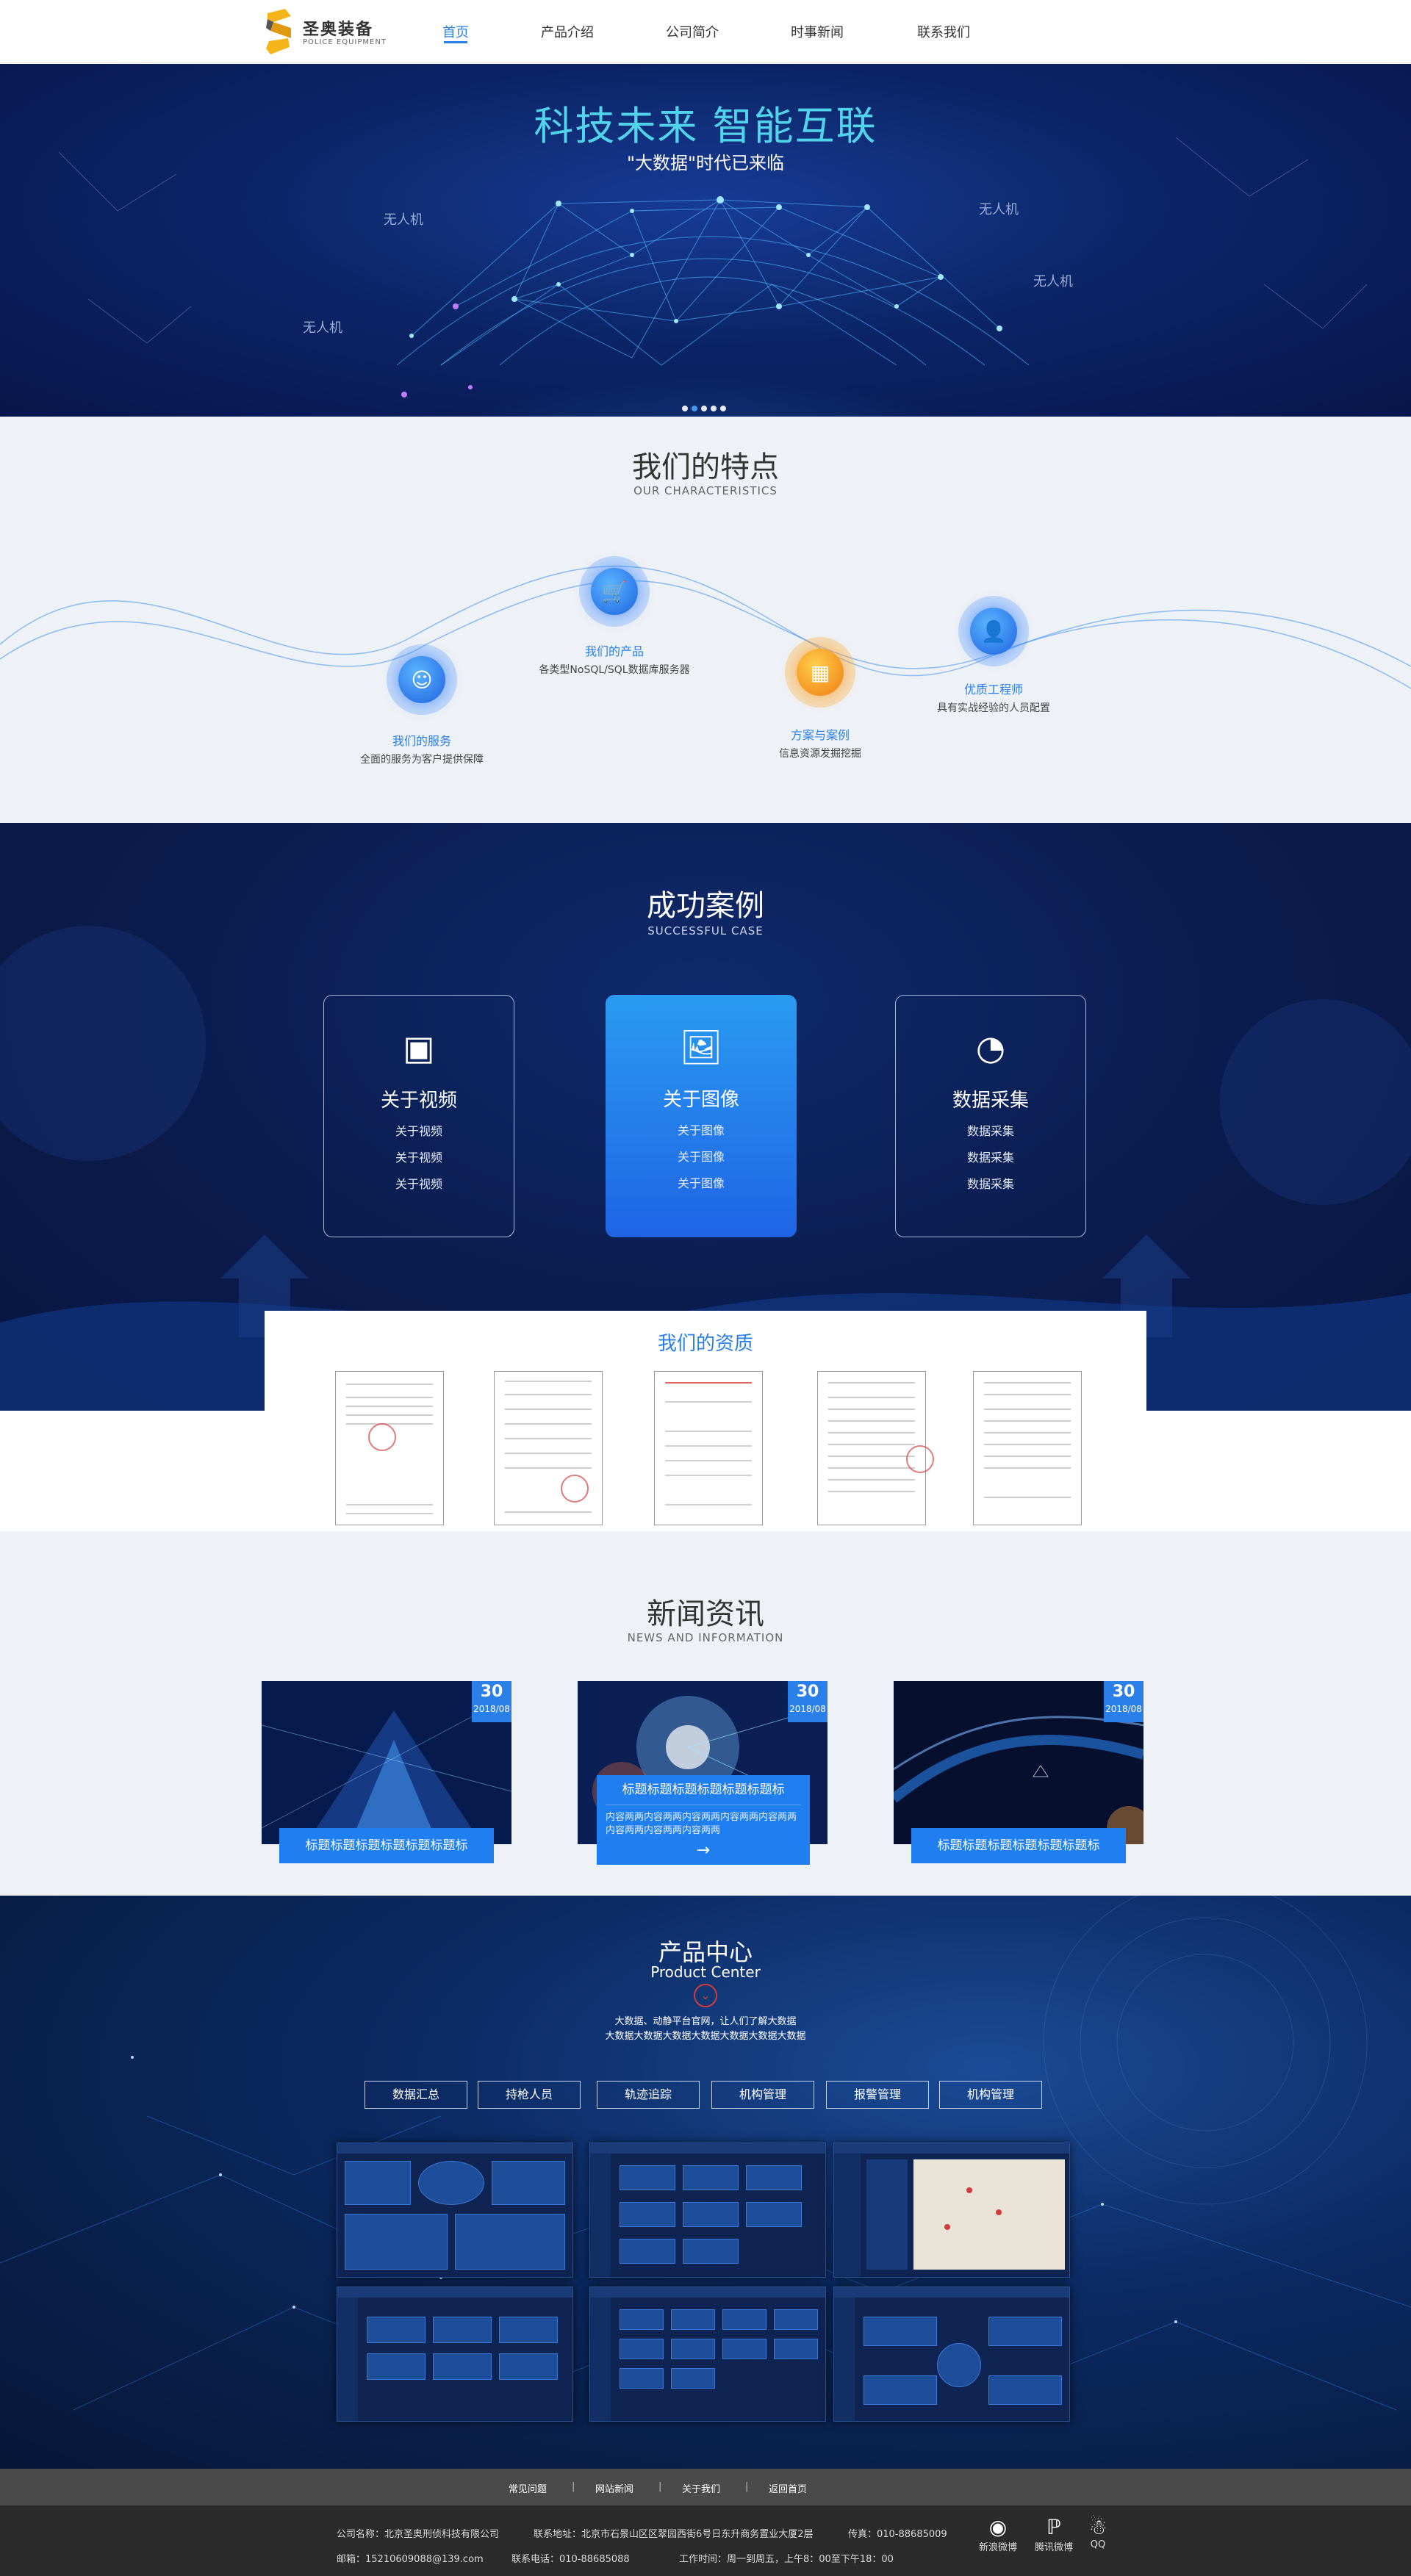  What do you see at coordinates (529, 2095) in the screenshot?
I see `product-tab: 持枪人员` at bounding box center [529, 2095].